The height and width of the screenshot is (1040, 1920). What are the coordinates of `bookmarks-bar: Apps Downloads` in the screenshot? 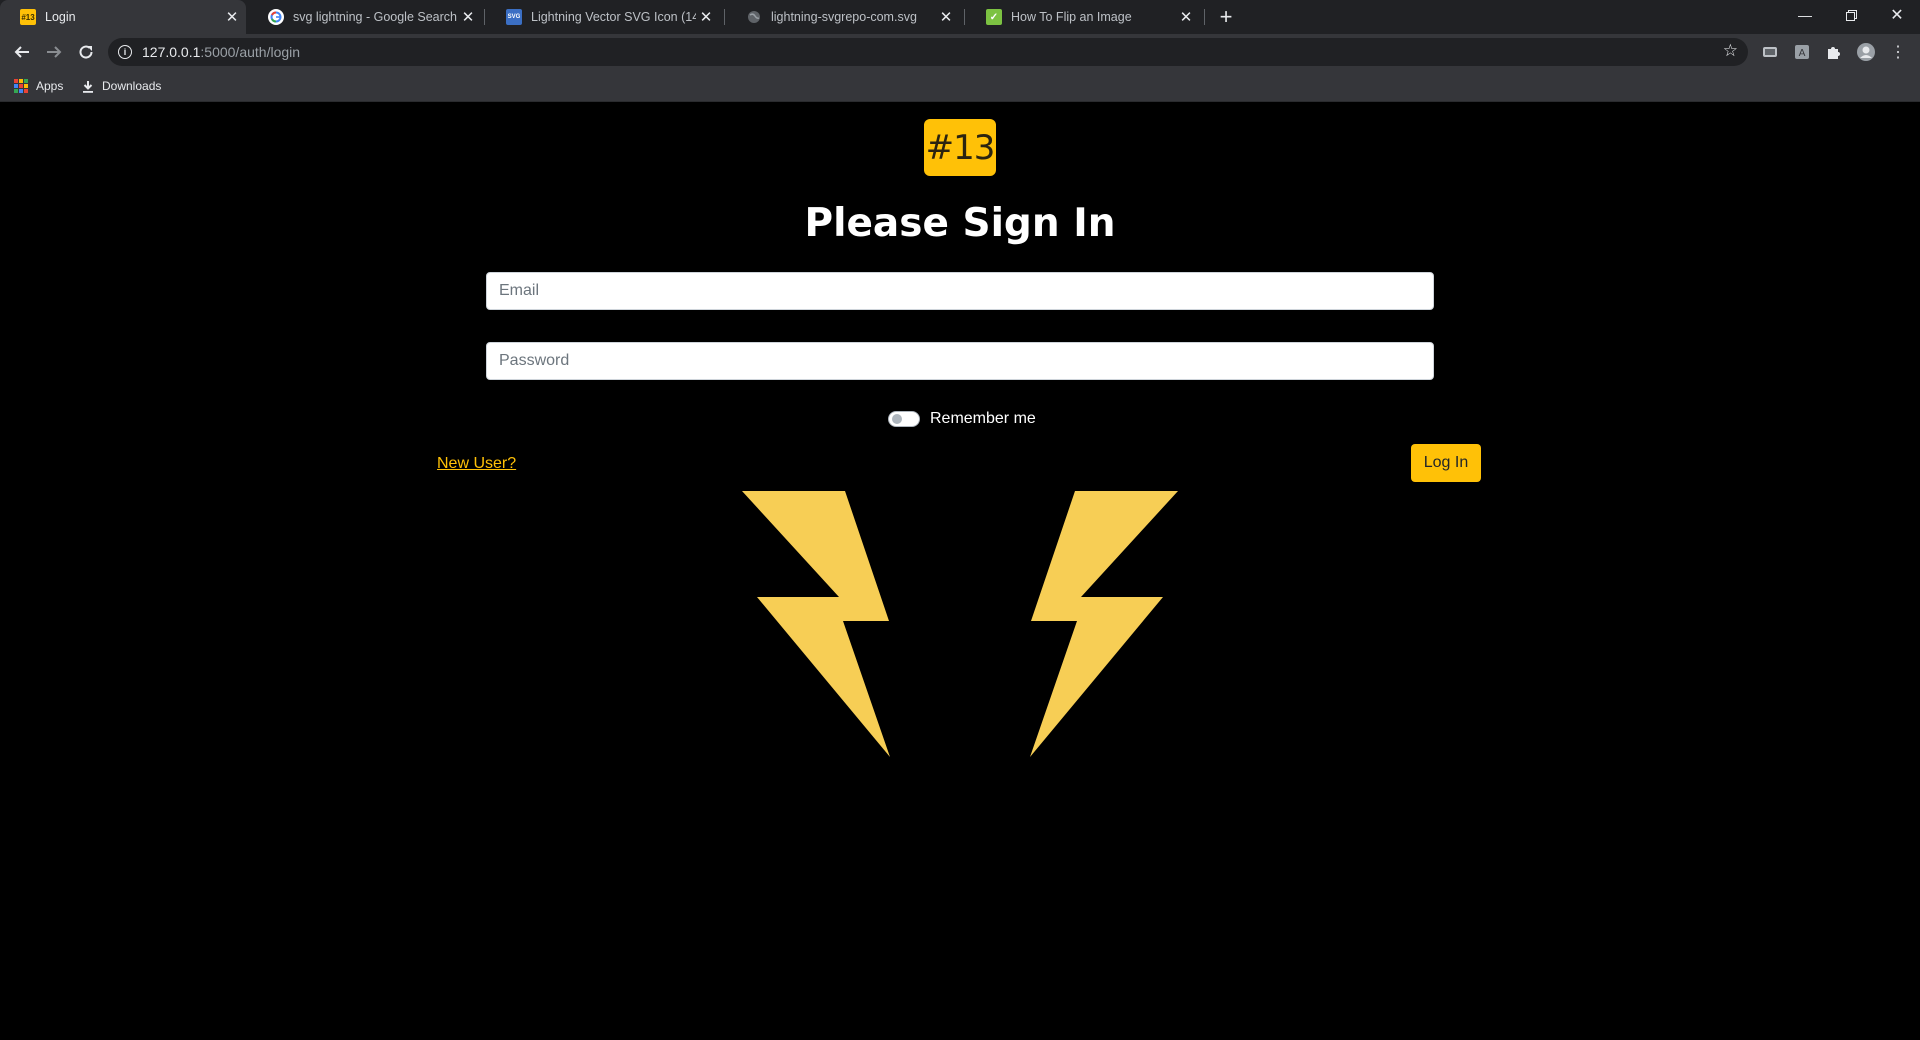 It's located at (960, 86).